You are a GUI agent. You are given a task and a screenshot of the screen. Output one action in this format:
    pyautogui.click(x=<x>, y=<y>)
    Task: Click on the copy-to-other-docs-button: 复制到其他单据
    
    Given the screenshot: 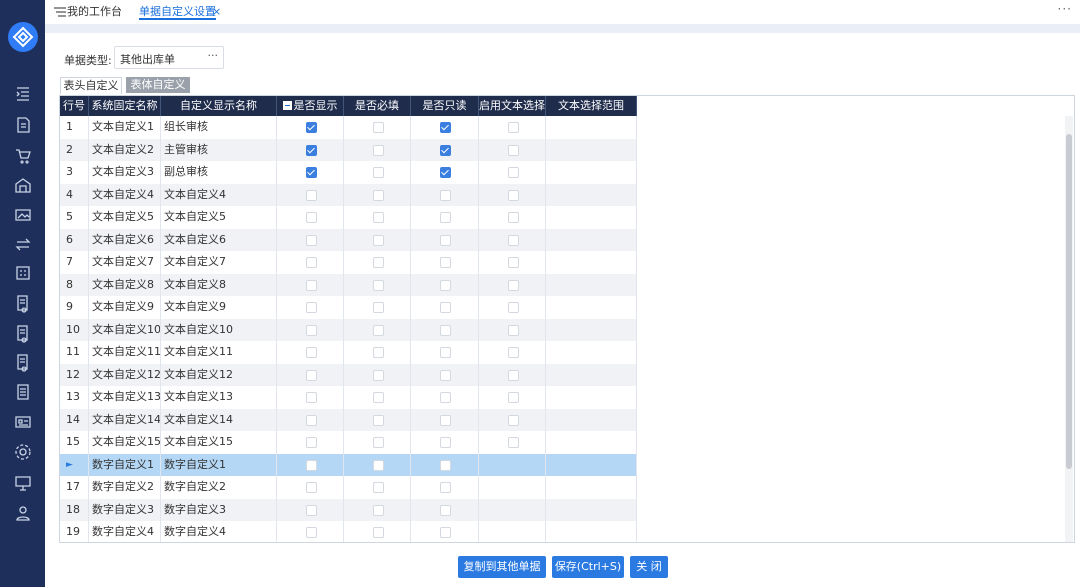 What is the action you would take?
    pyautogui.click(x=502, y=567)
    